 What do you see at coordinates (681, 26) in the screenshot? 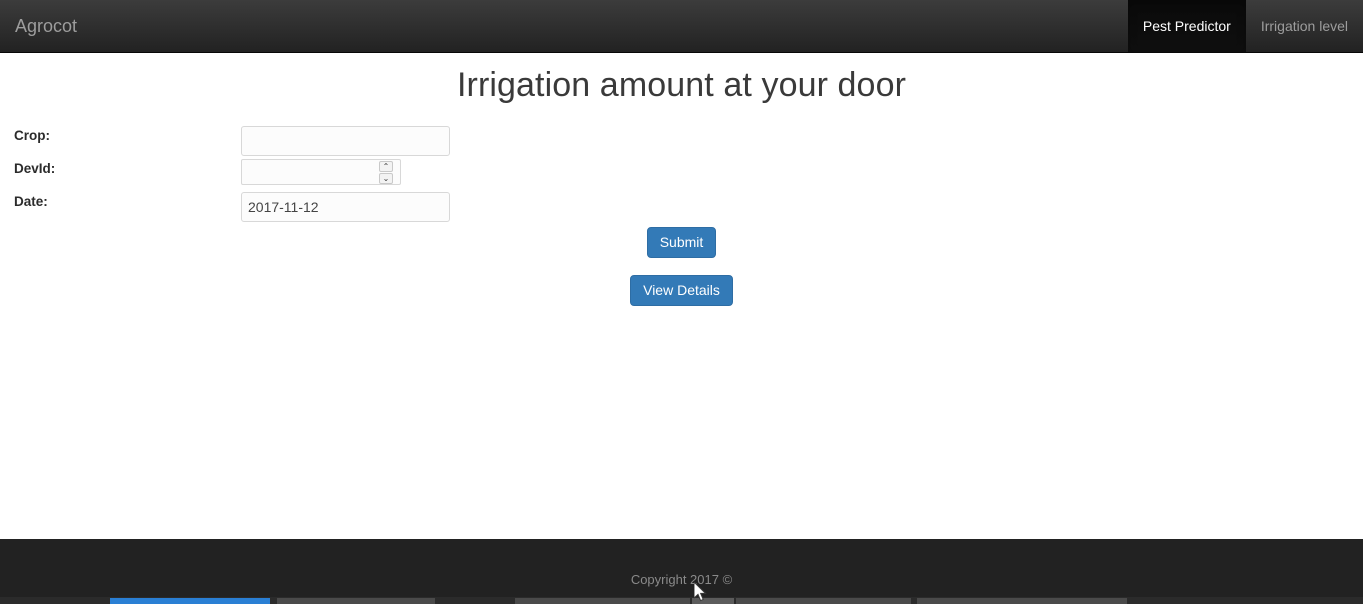
I see `navbar: Agrocot Pest Predictor Irrigation level` at bounding box center [681, 26].